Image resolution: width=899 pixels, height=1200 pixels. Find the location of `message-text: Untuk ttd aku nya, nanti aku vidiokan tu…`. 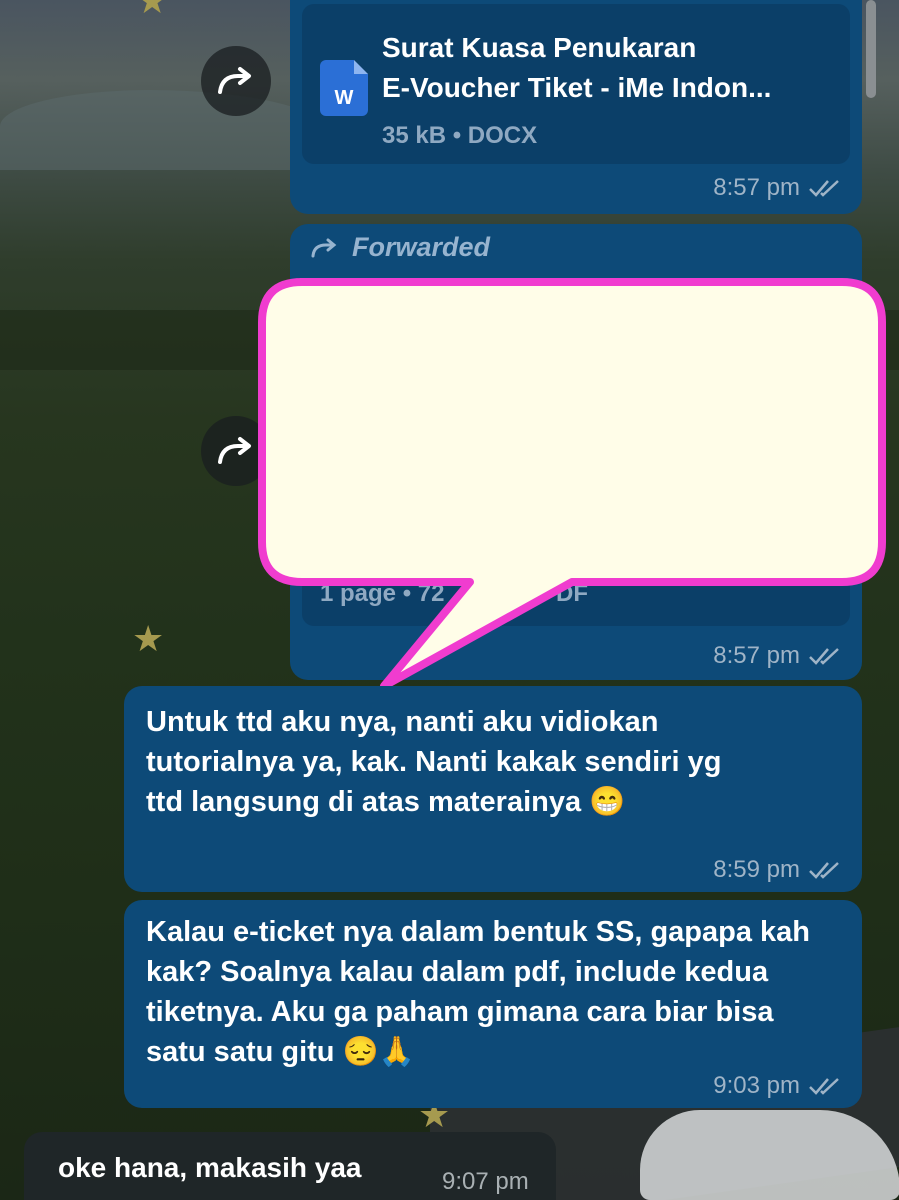

message-text: Untuk ttd aku nya, nanti aku vidiokan tu… is located at coordinates (434, 762).